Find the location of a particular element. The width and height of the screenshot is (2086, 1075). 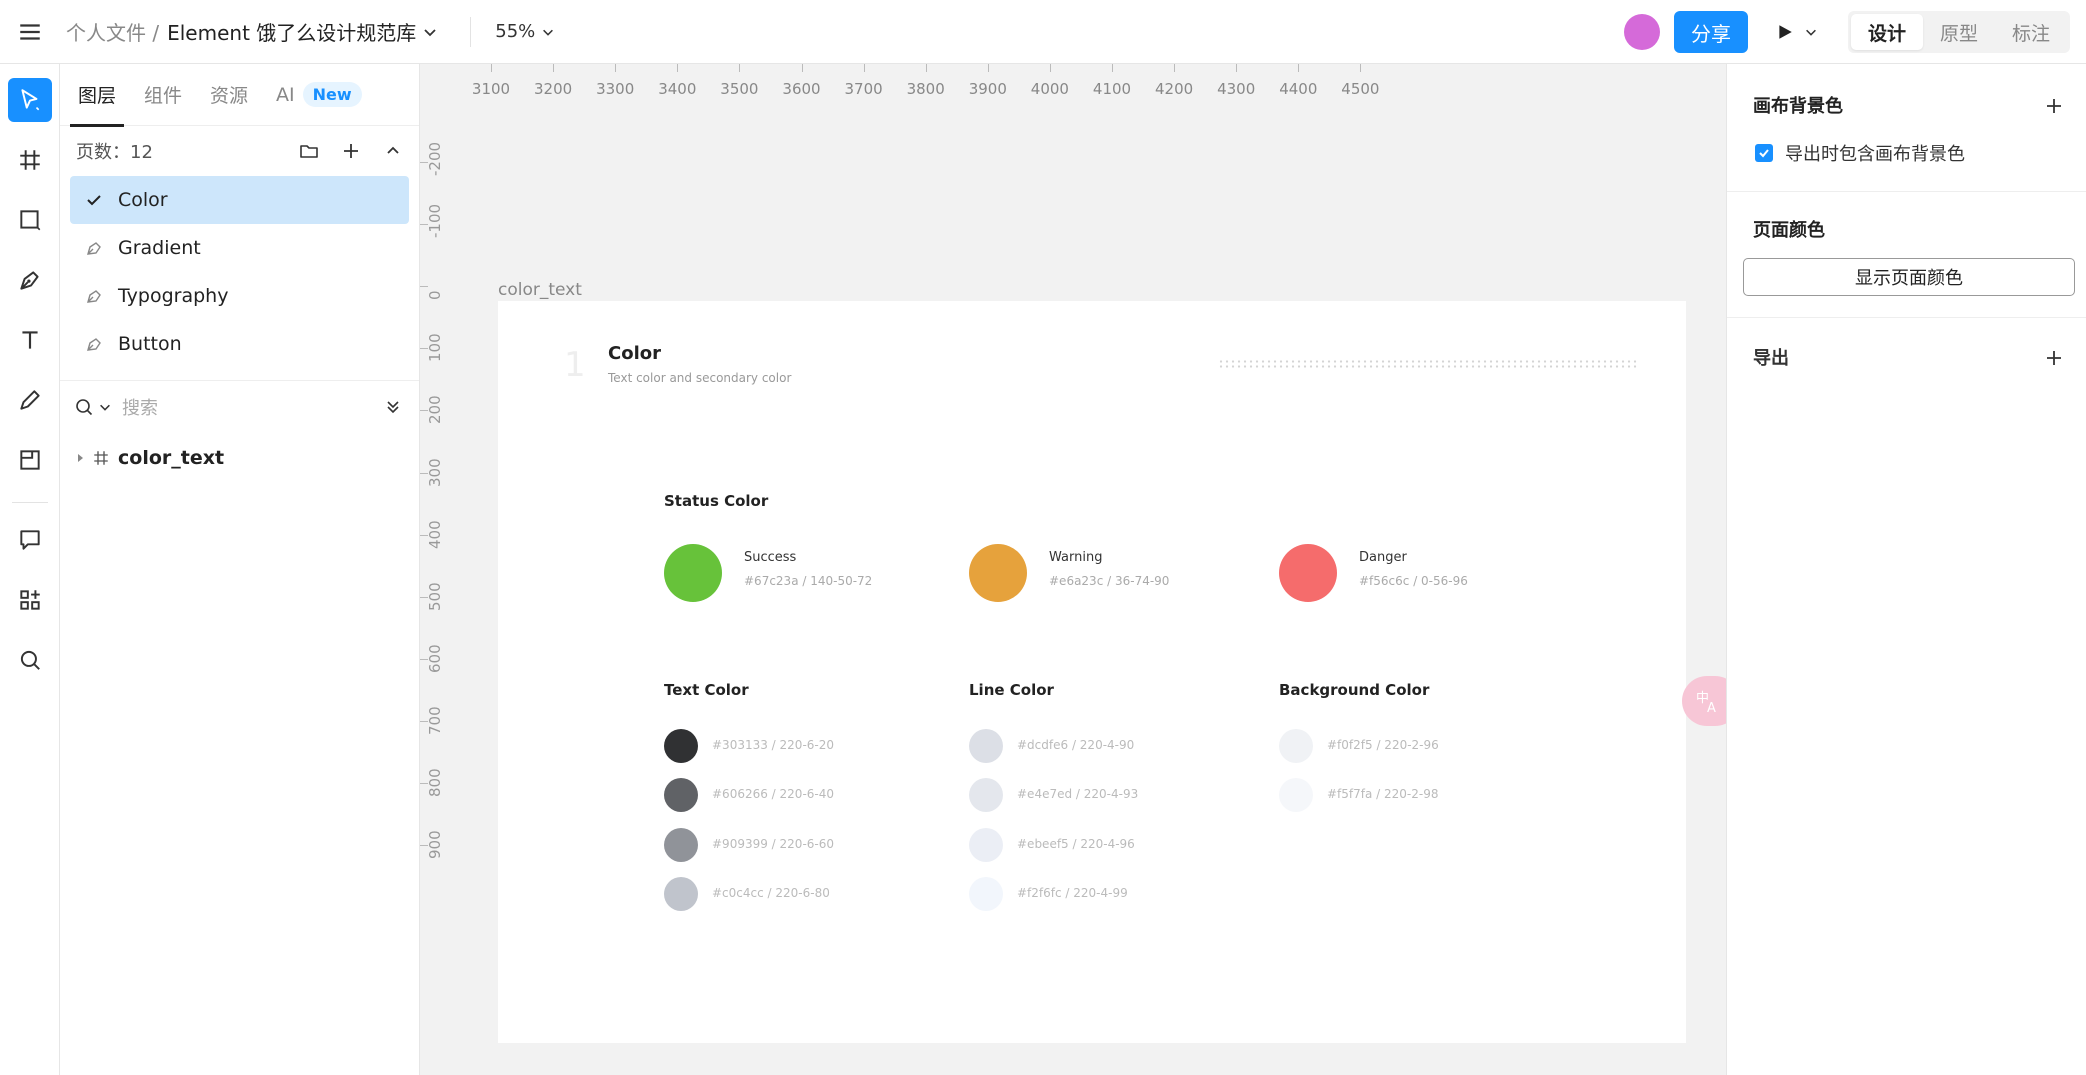

page-pen-icon is located at coordinates (94, 344).